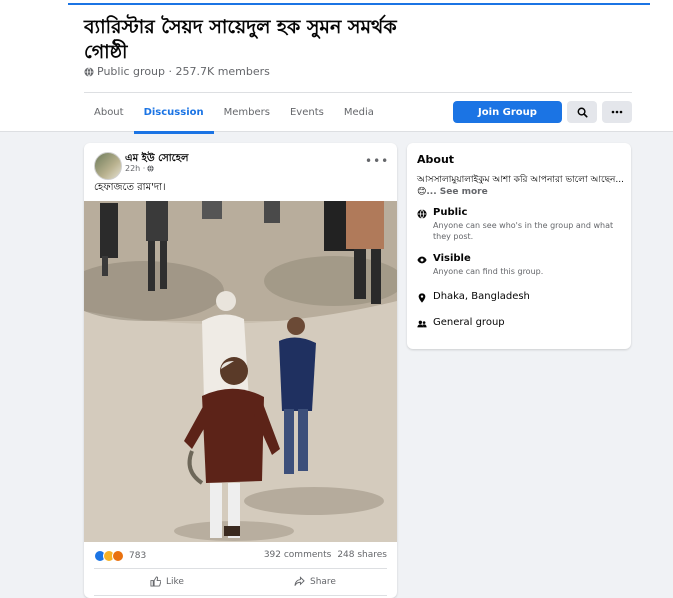  I want to click on author-avatar, so click(108, 166).